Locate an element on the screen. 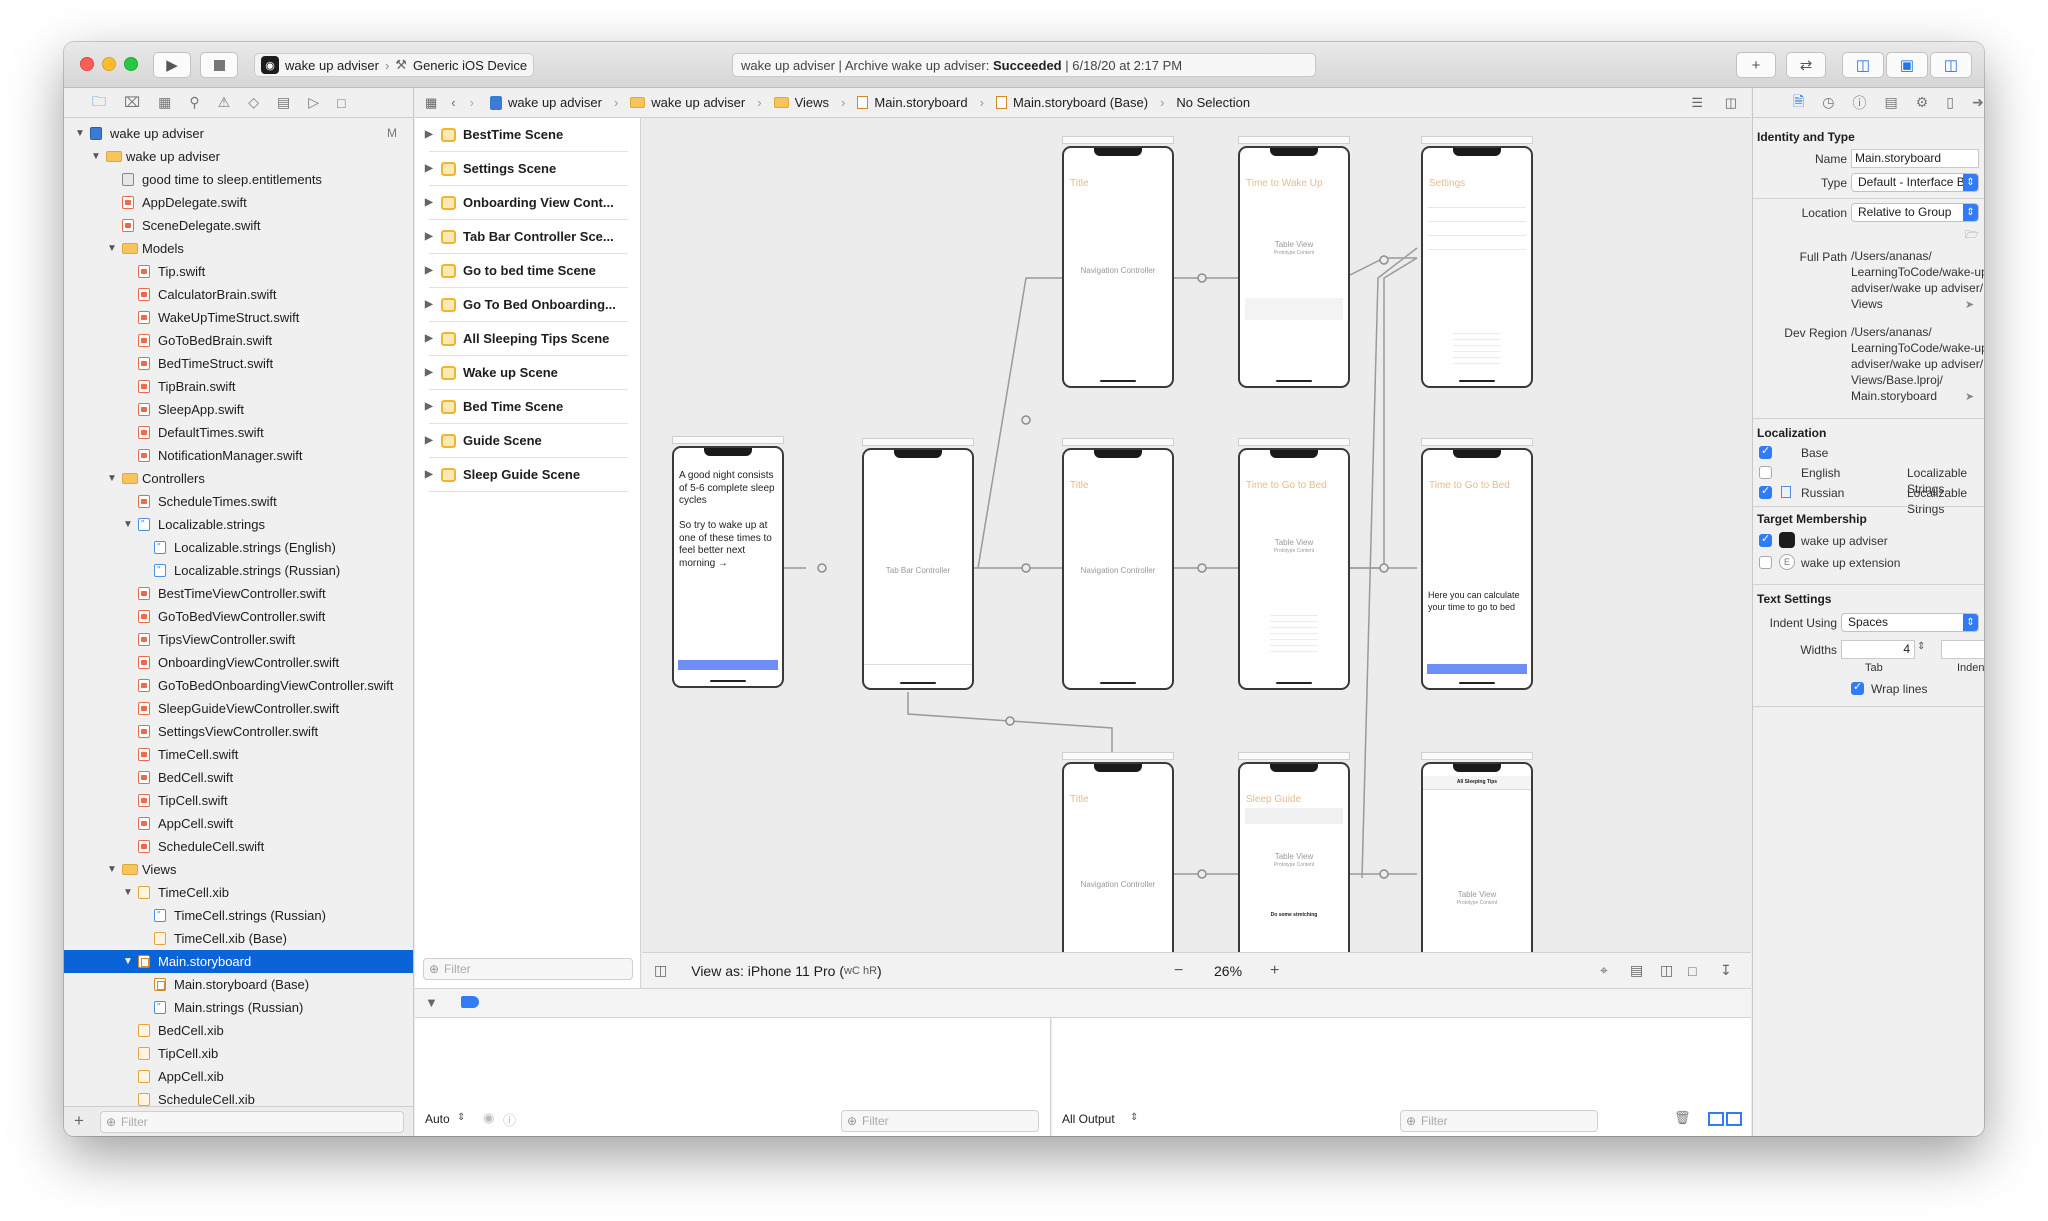 The width and height of the screenshot is (2048, 1221). file-tree-row: TipsViewController.swift is located at coordinates (238, 639).